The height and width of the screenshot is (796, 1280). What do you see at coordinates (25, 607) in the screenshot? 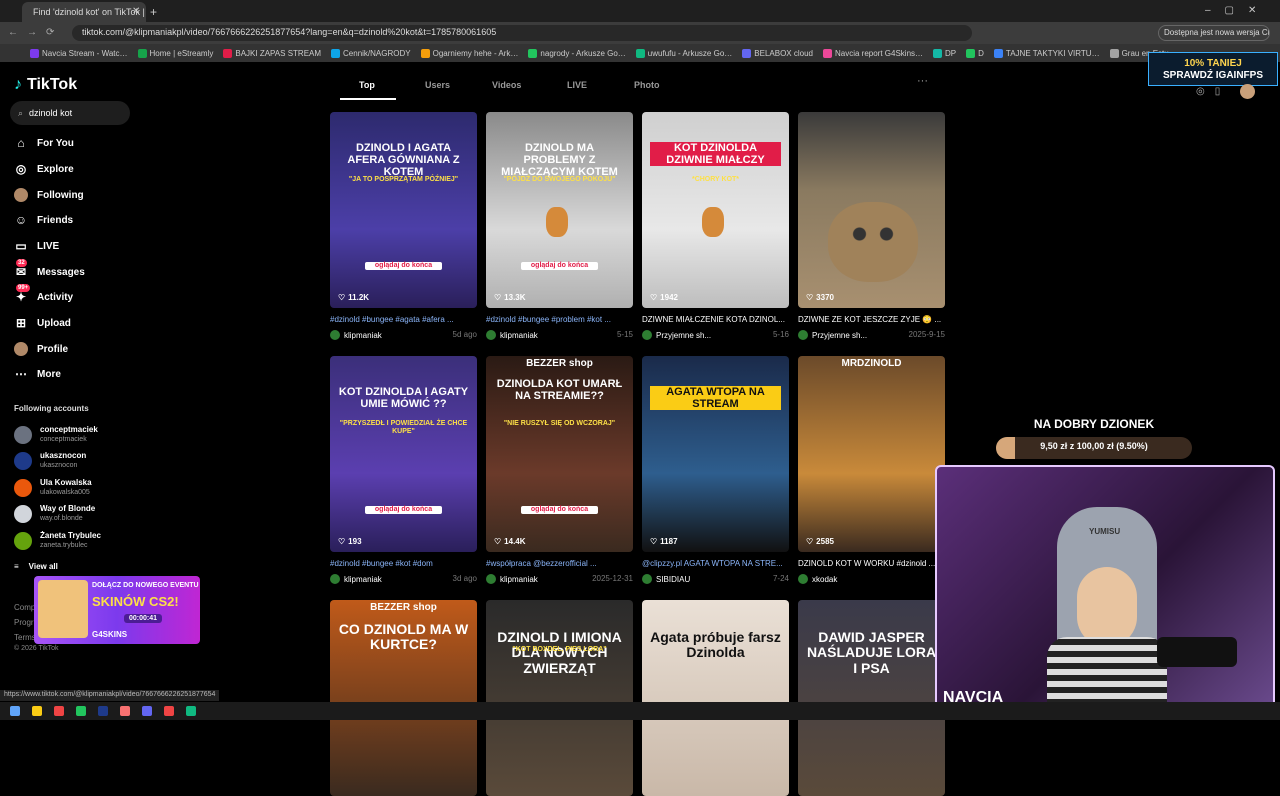
I see `footer-item: Comp` at bounding box center [25, 607].